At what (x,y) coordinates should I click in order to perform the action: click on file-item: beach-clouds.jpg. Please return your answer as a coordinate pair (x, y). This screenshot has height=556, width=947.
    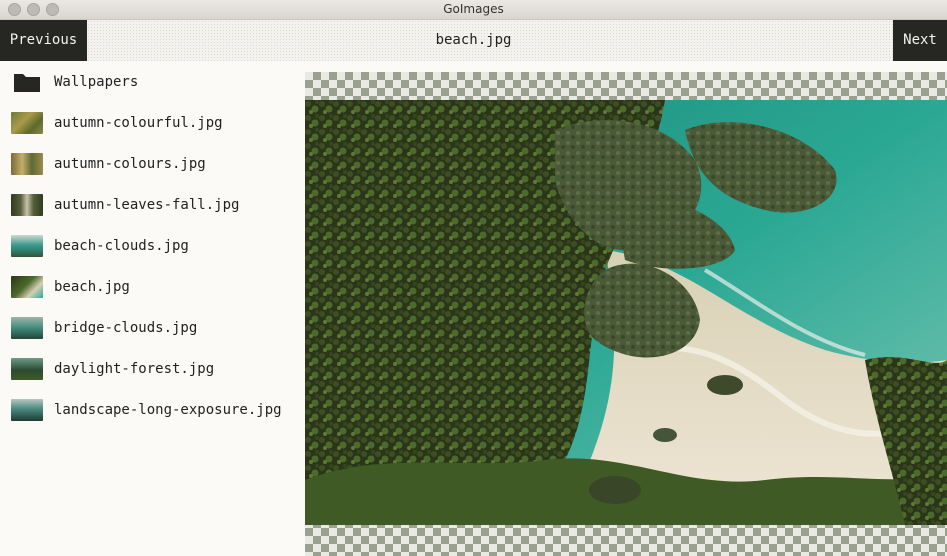
    Looking at the image, I should click on (152, 245).